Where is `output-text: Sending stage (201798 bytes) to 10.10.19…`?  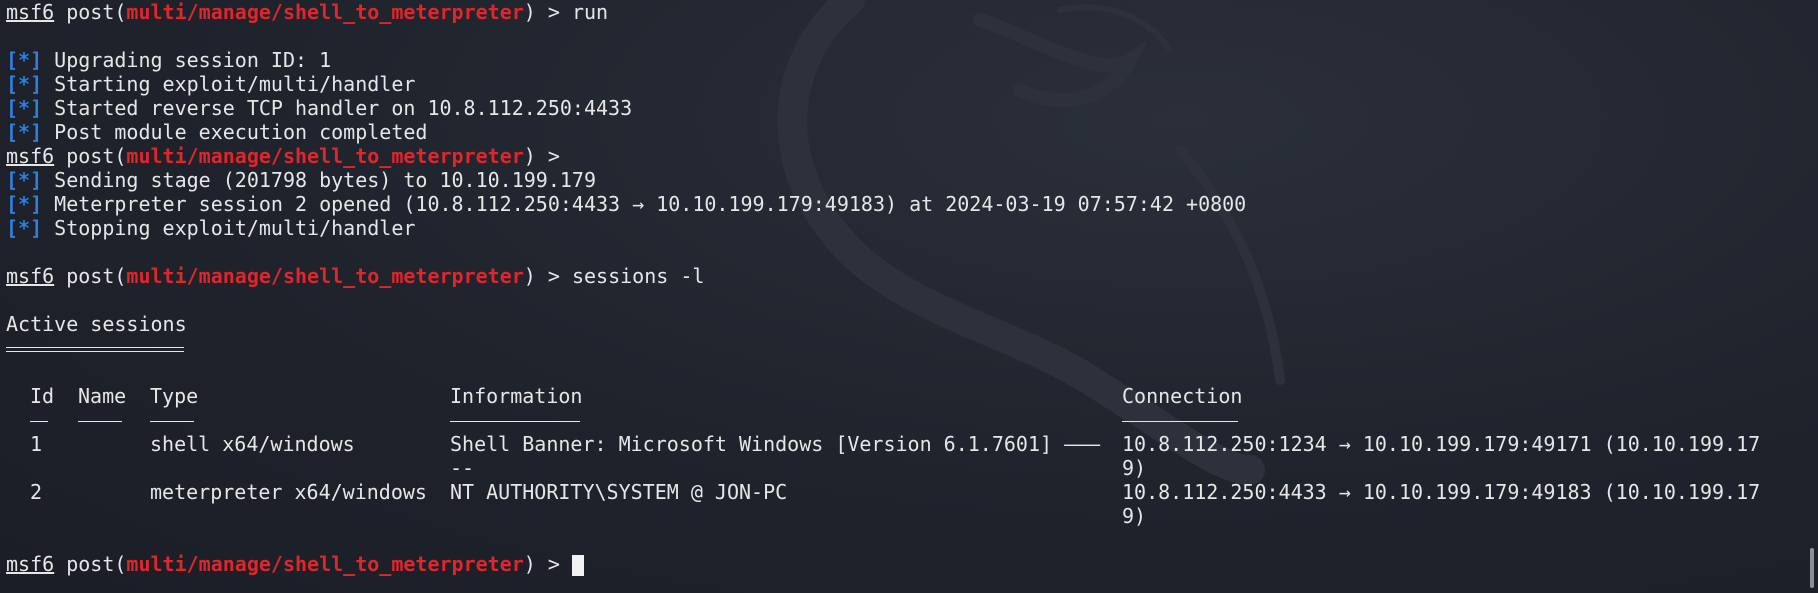
output-text: Sending stage (201798 bytes) to 10.10.19… is located at coordinates (319, 180).